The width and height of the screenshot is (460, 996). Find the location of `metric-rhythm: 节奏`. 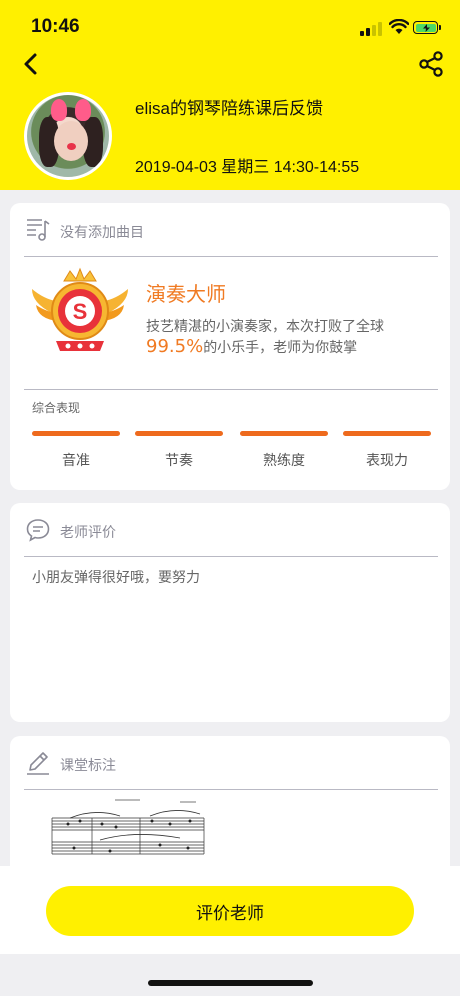

metric-rhythm: 节奏 is located at coordinates (179, 450).